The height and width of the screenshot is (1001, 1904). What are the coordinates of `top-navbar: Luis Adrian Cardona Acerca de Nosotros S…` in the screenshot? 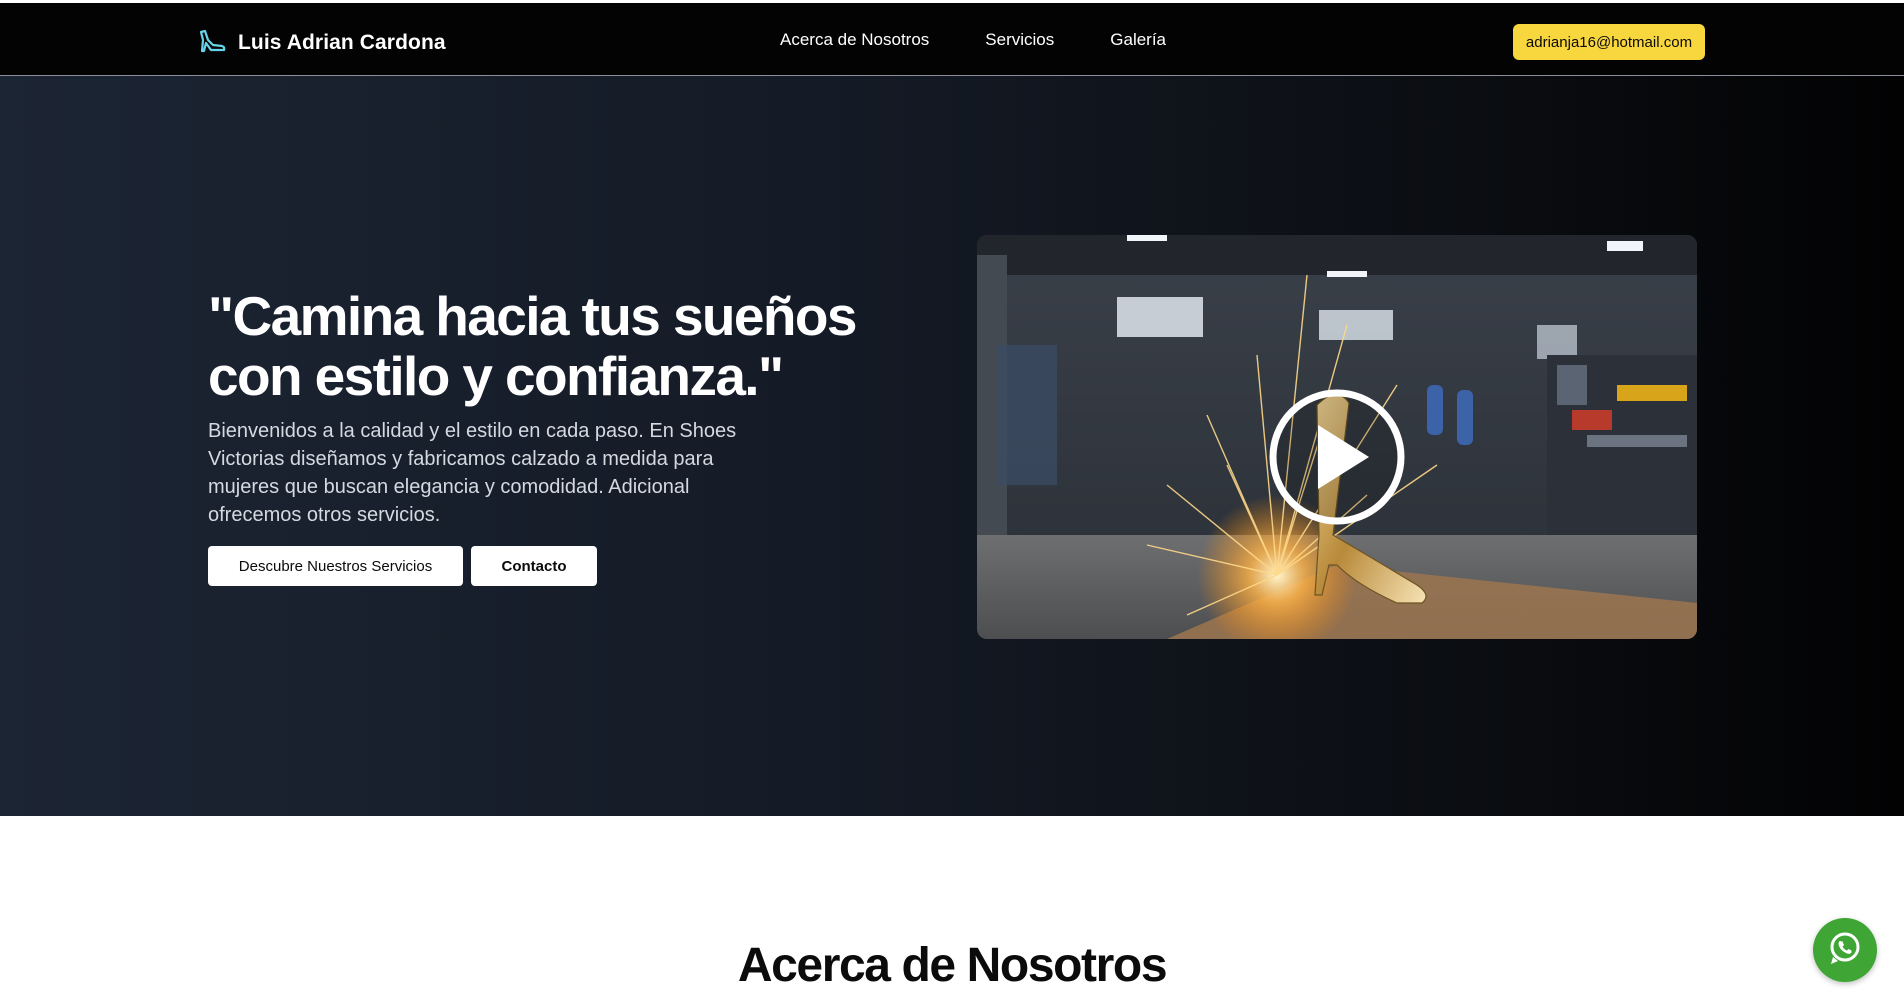 It's located at (952, 38).